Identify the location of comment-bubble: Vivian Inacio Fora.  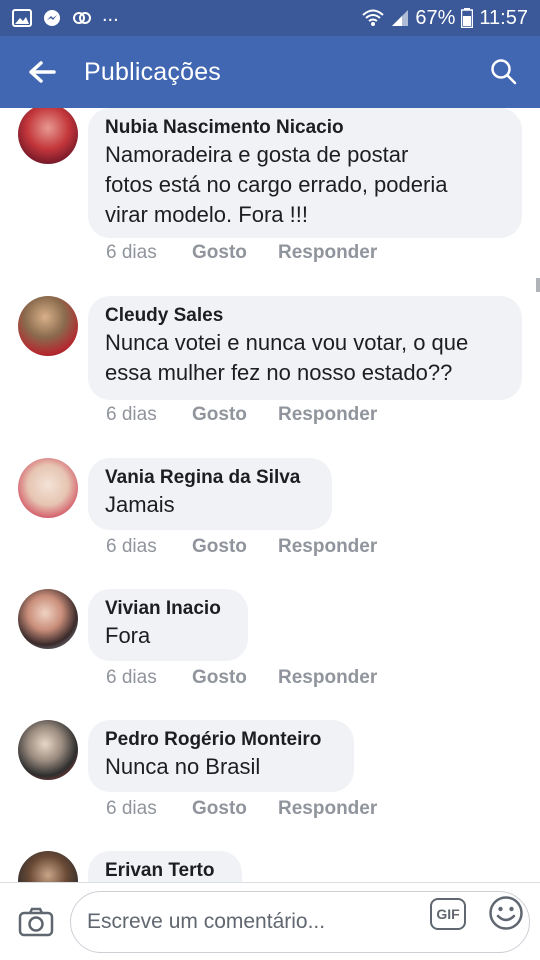
(168, 625).